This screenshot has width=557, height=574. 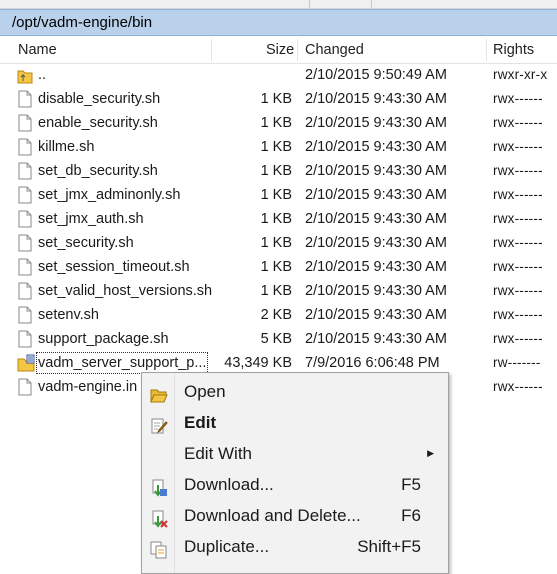 What do you see at coordinates (295, 546) in the screenshot?
I see `menu-item-duplicate: Duplicate... Shift+F5` at bounding box center [295, 546].